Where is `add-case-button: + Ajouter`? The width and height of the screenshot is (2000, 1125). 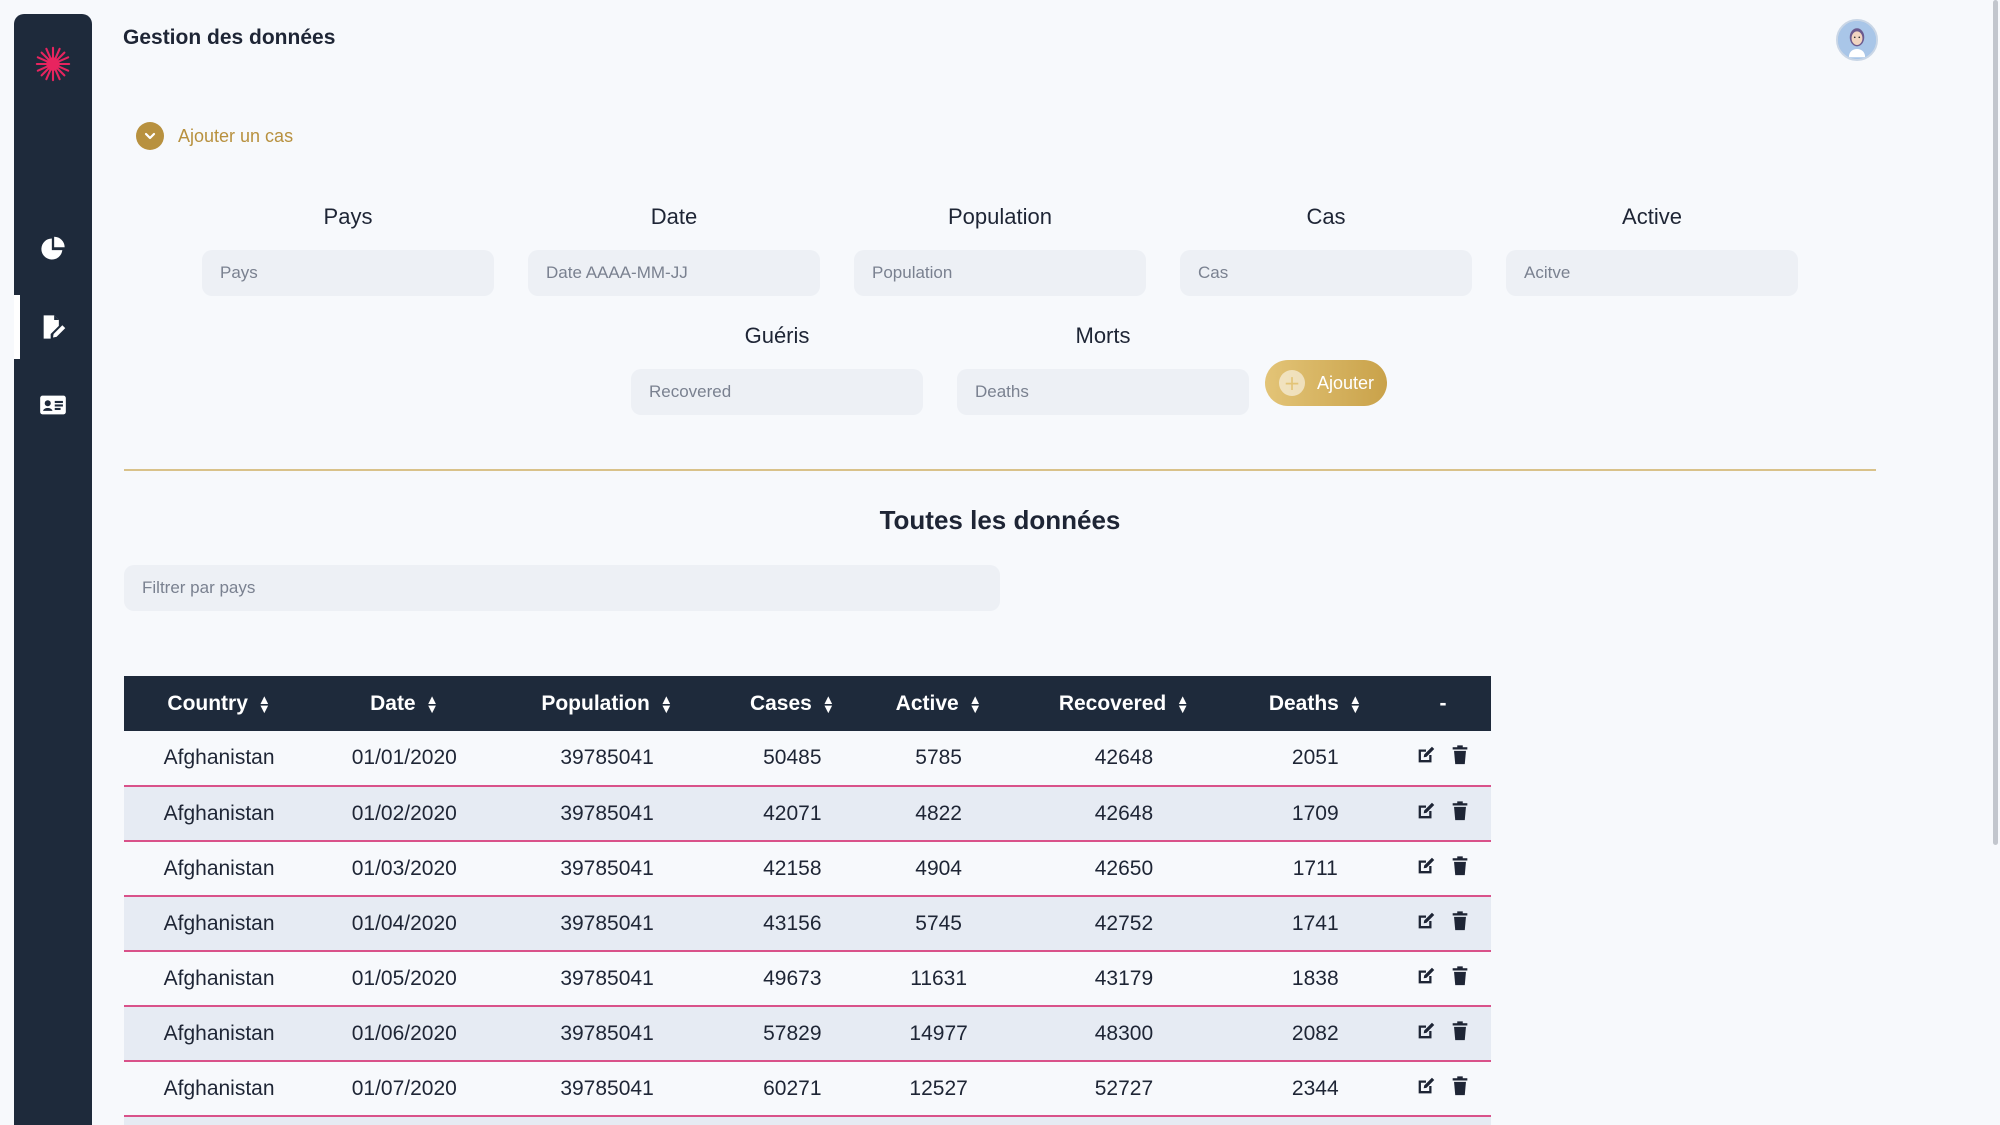 add-case-button: + Ajouter is located at coordinates (1326, 383).